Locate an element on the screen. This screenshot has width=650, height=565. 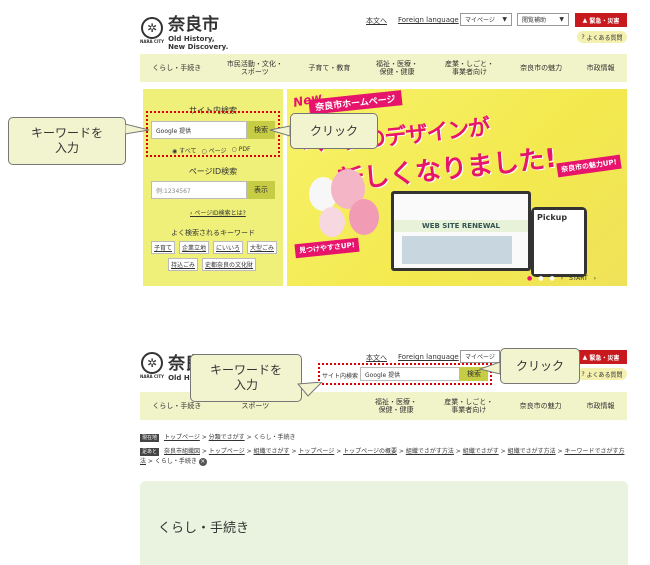
logo-name: 奈良市 is located at coordinates (194, 25).